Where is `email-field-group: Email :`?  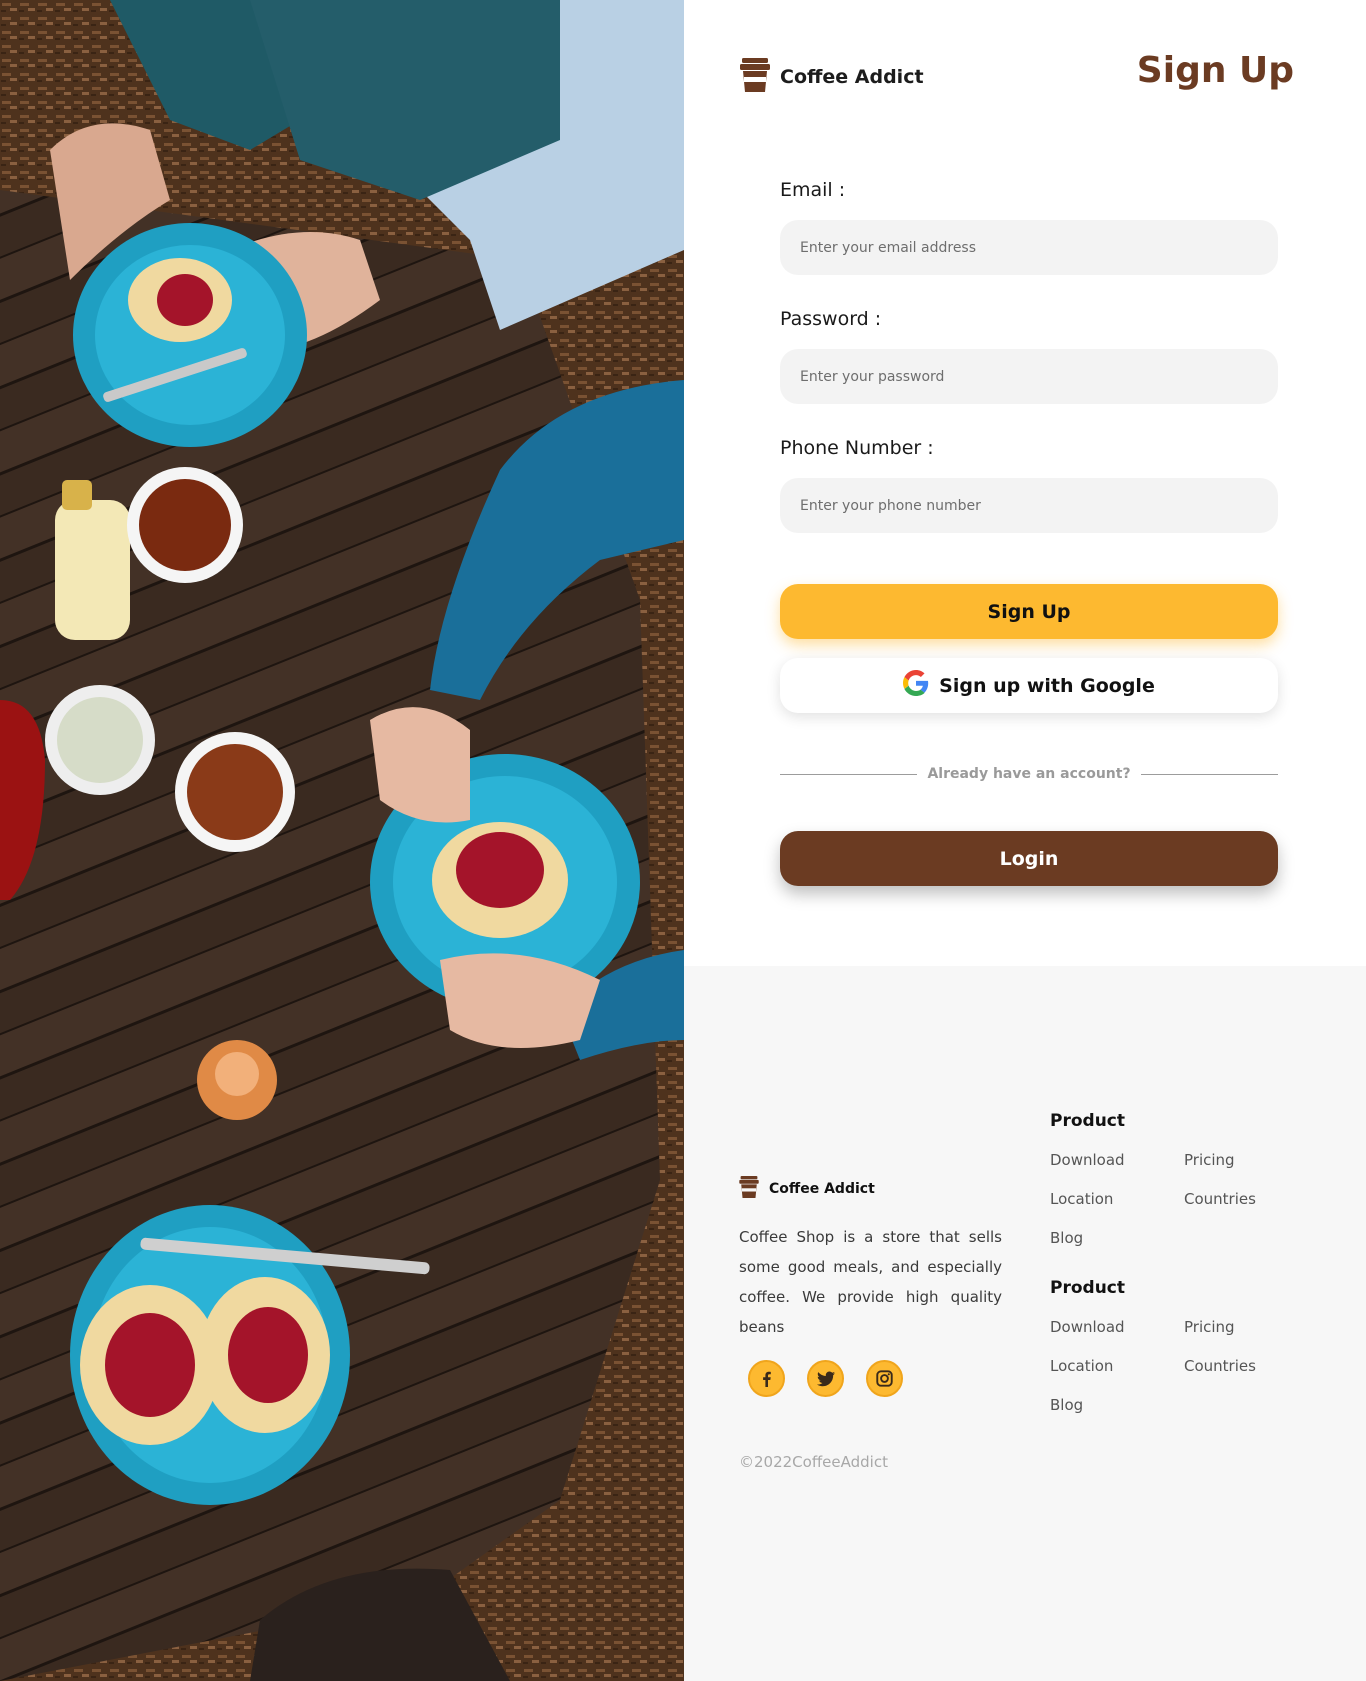 email-field-group: Email : is located at coordinates (1029, 226).